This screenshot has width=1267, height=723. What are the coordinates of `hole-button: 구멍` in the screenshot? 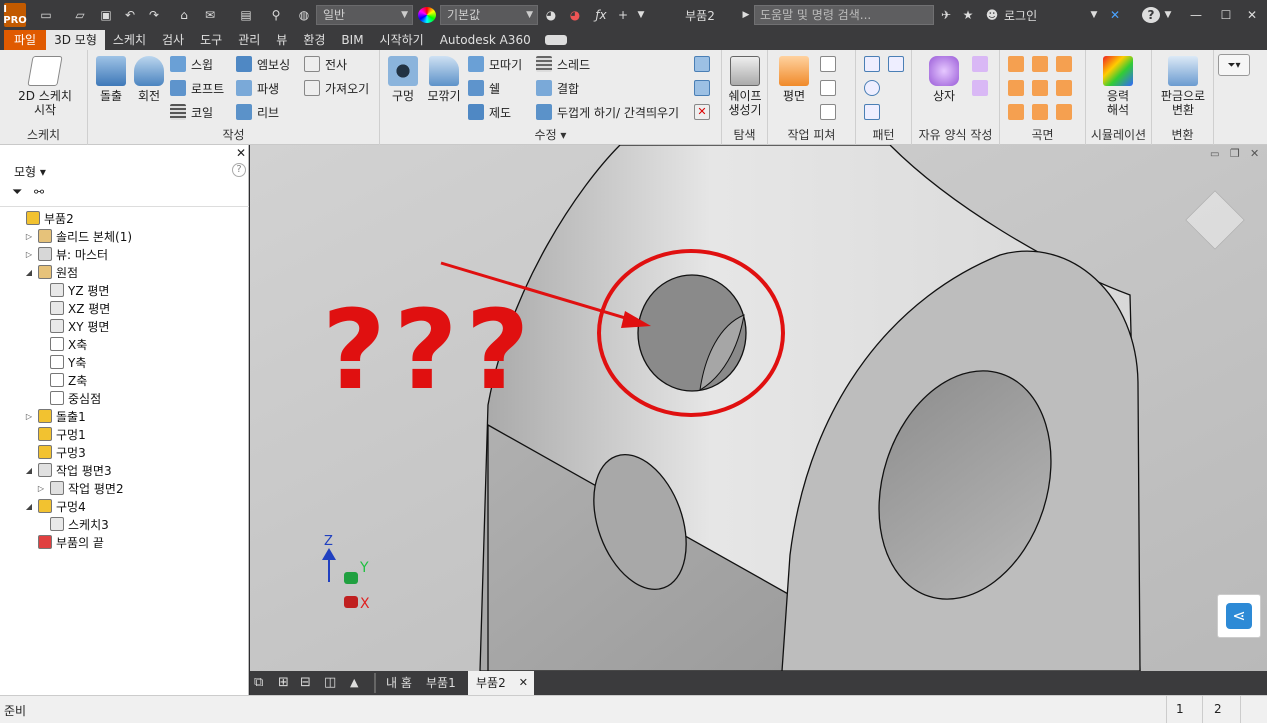 It's located at (403, 79).